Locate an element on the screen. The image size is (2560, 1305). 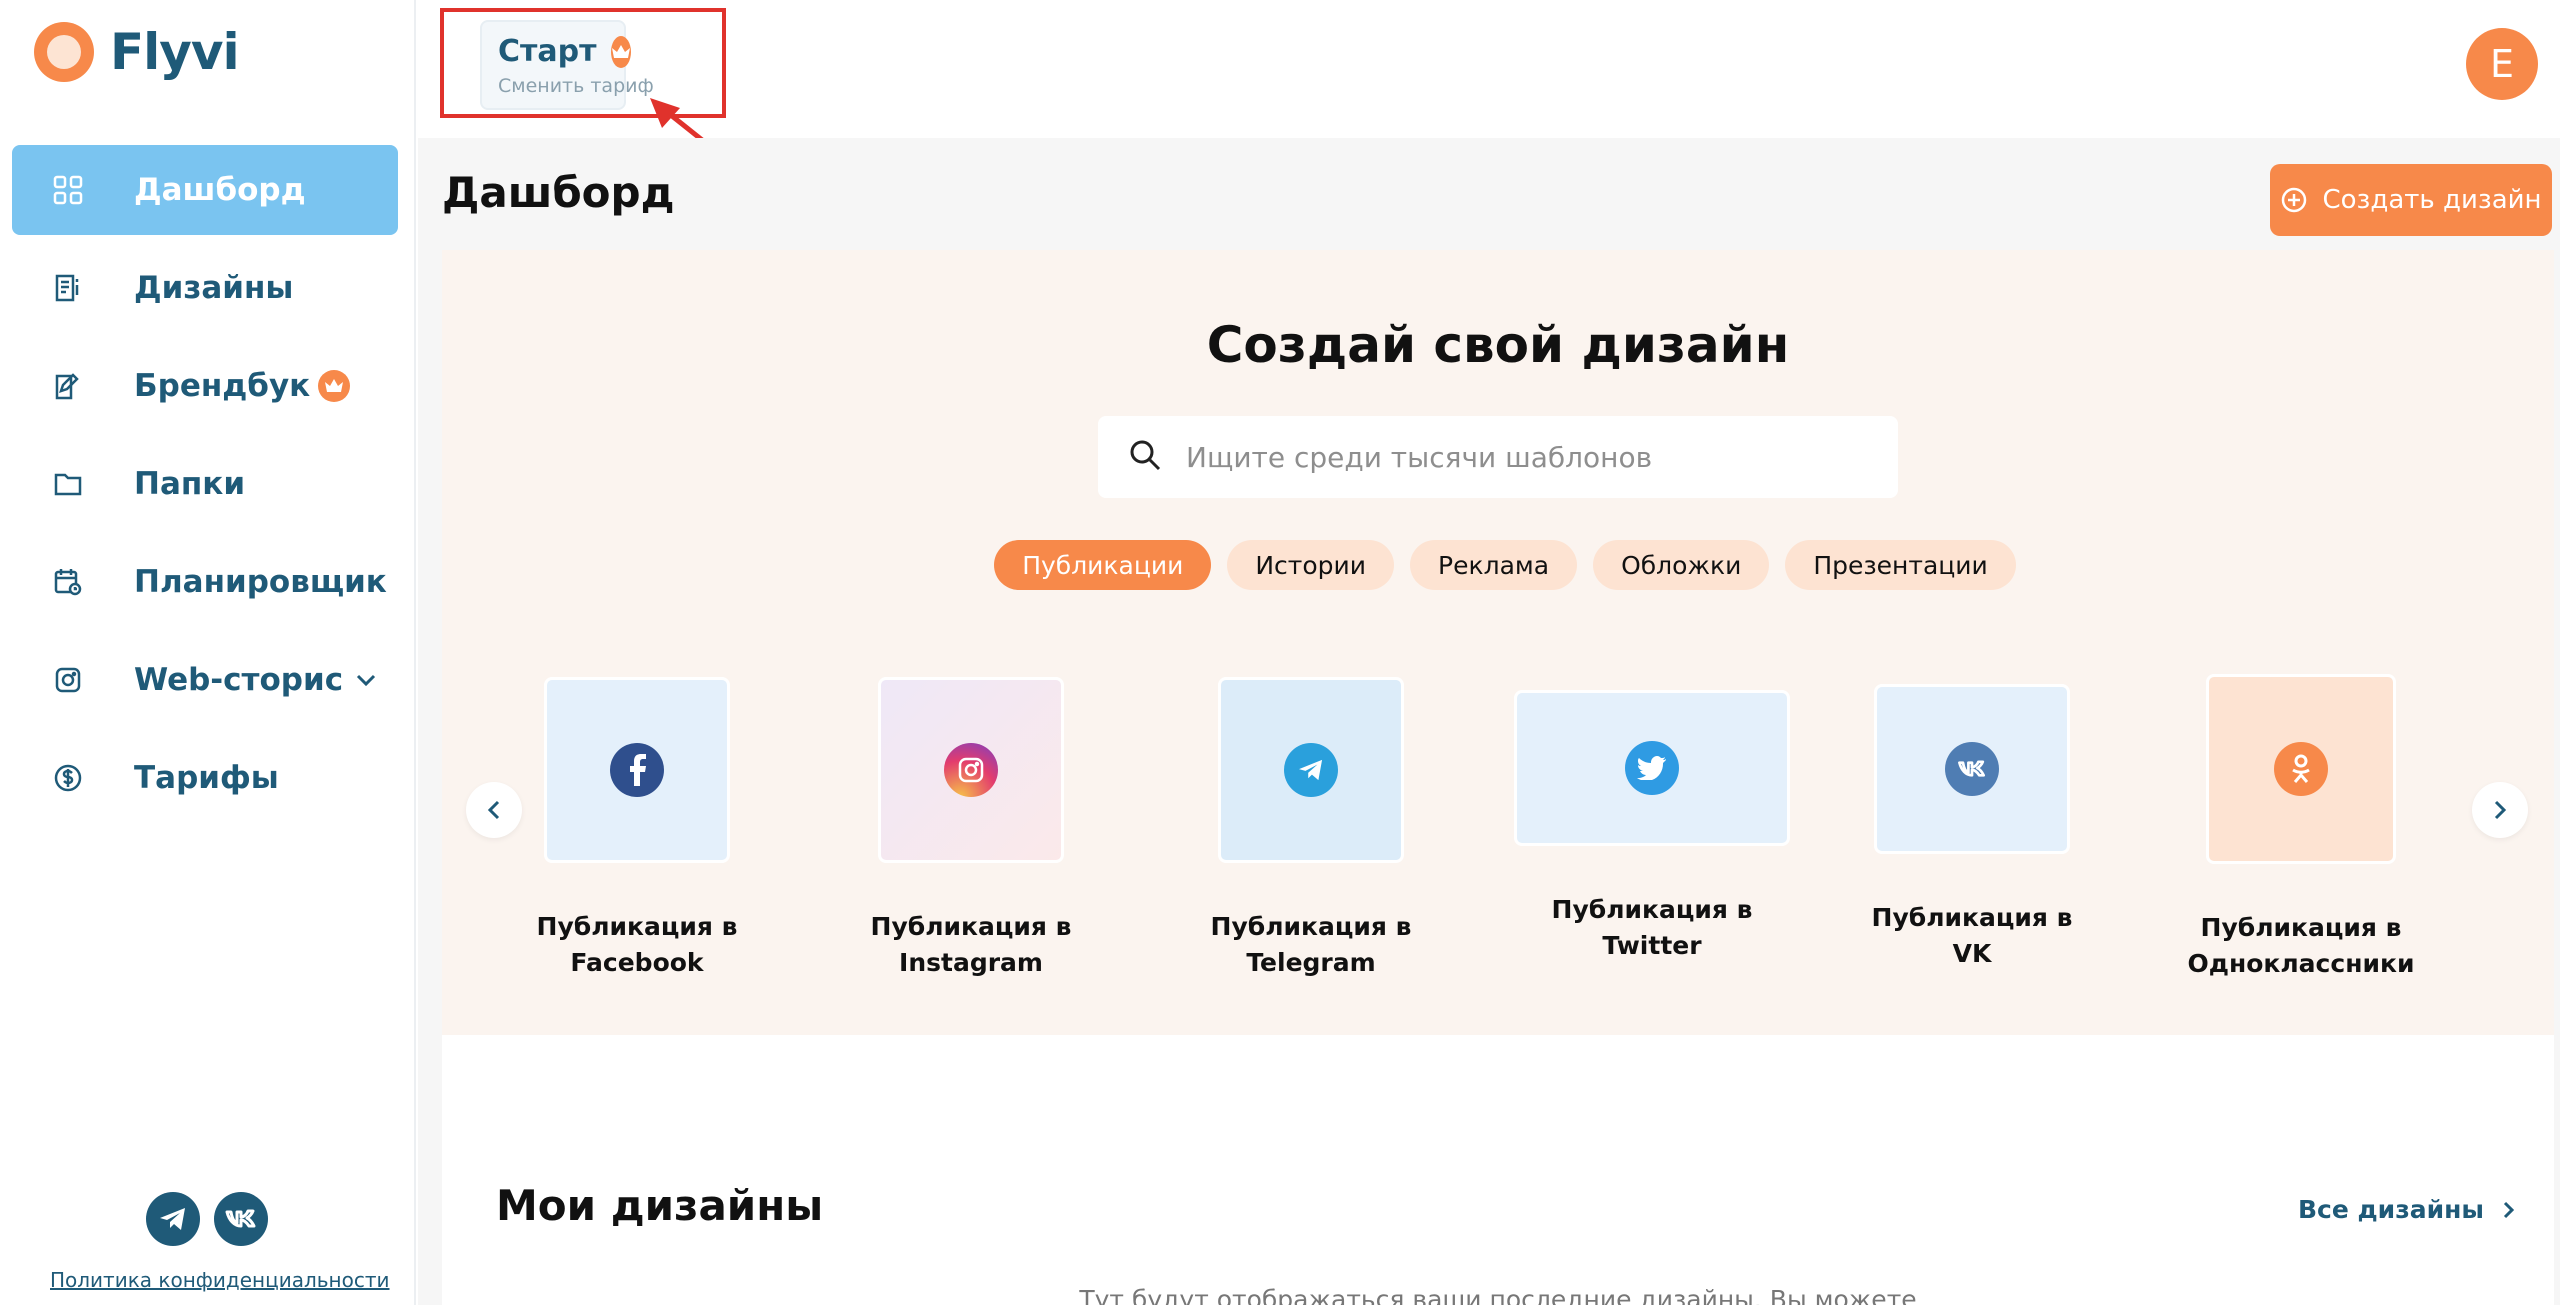
sidebar-item-designs: Дизайны is located at coordinates (205, 288).